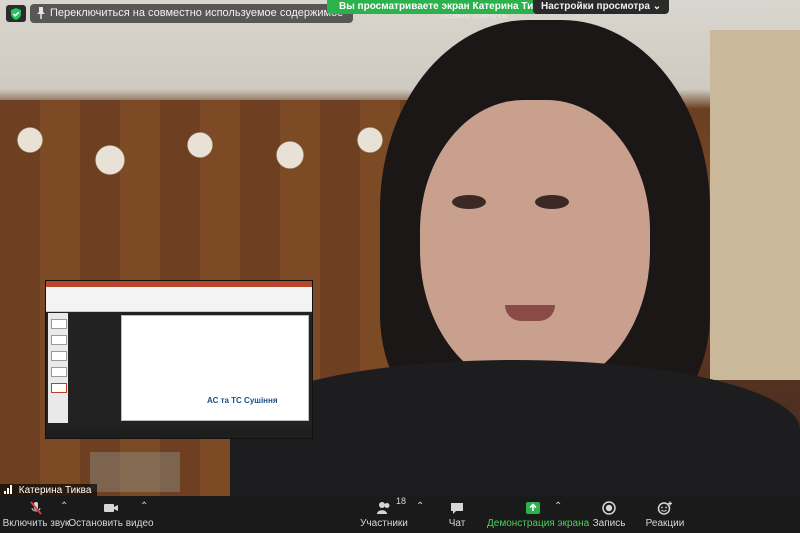 This screenshot has width=800, height=533. Describe the element at coordinates (179, 433) in the screenshot. I see `ppt-taskbar` at that location.